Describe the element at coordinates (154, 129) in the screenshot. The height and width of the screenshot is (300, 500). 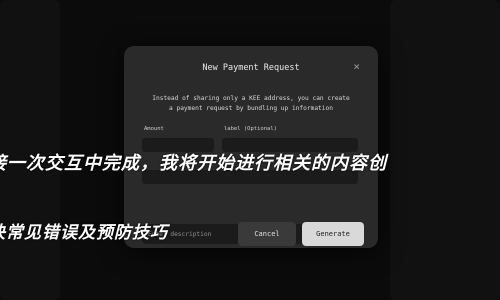
I see `amount-label: Amount` at that location.